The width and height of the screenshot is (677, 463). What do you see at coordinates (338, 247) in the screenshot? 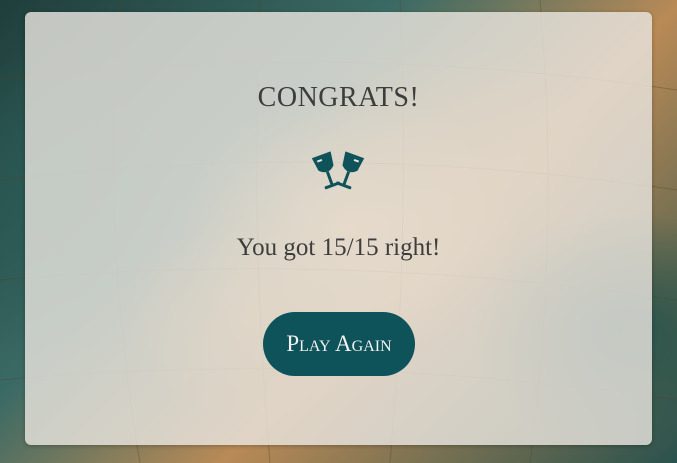
I see `score-text: You got 15/15 right!` at bounding box center [338, 247].